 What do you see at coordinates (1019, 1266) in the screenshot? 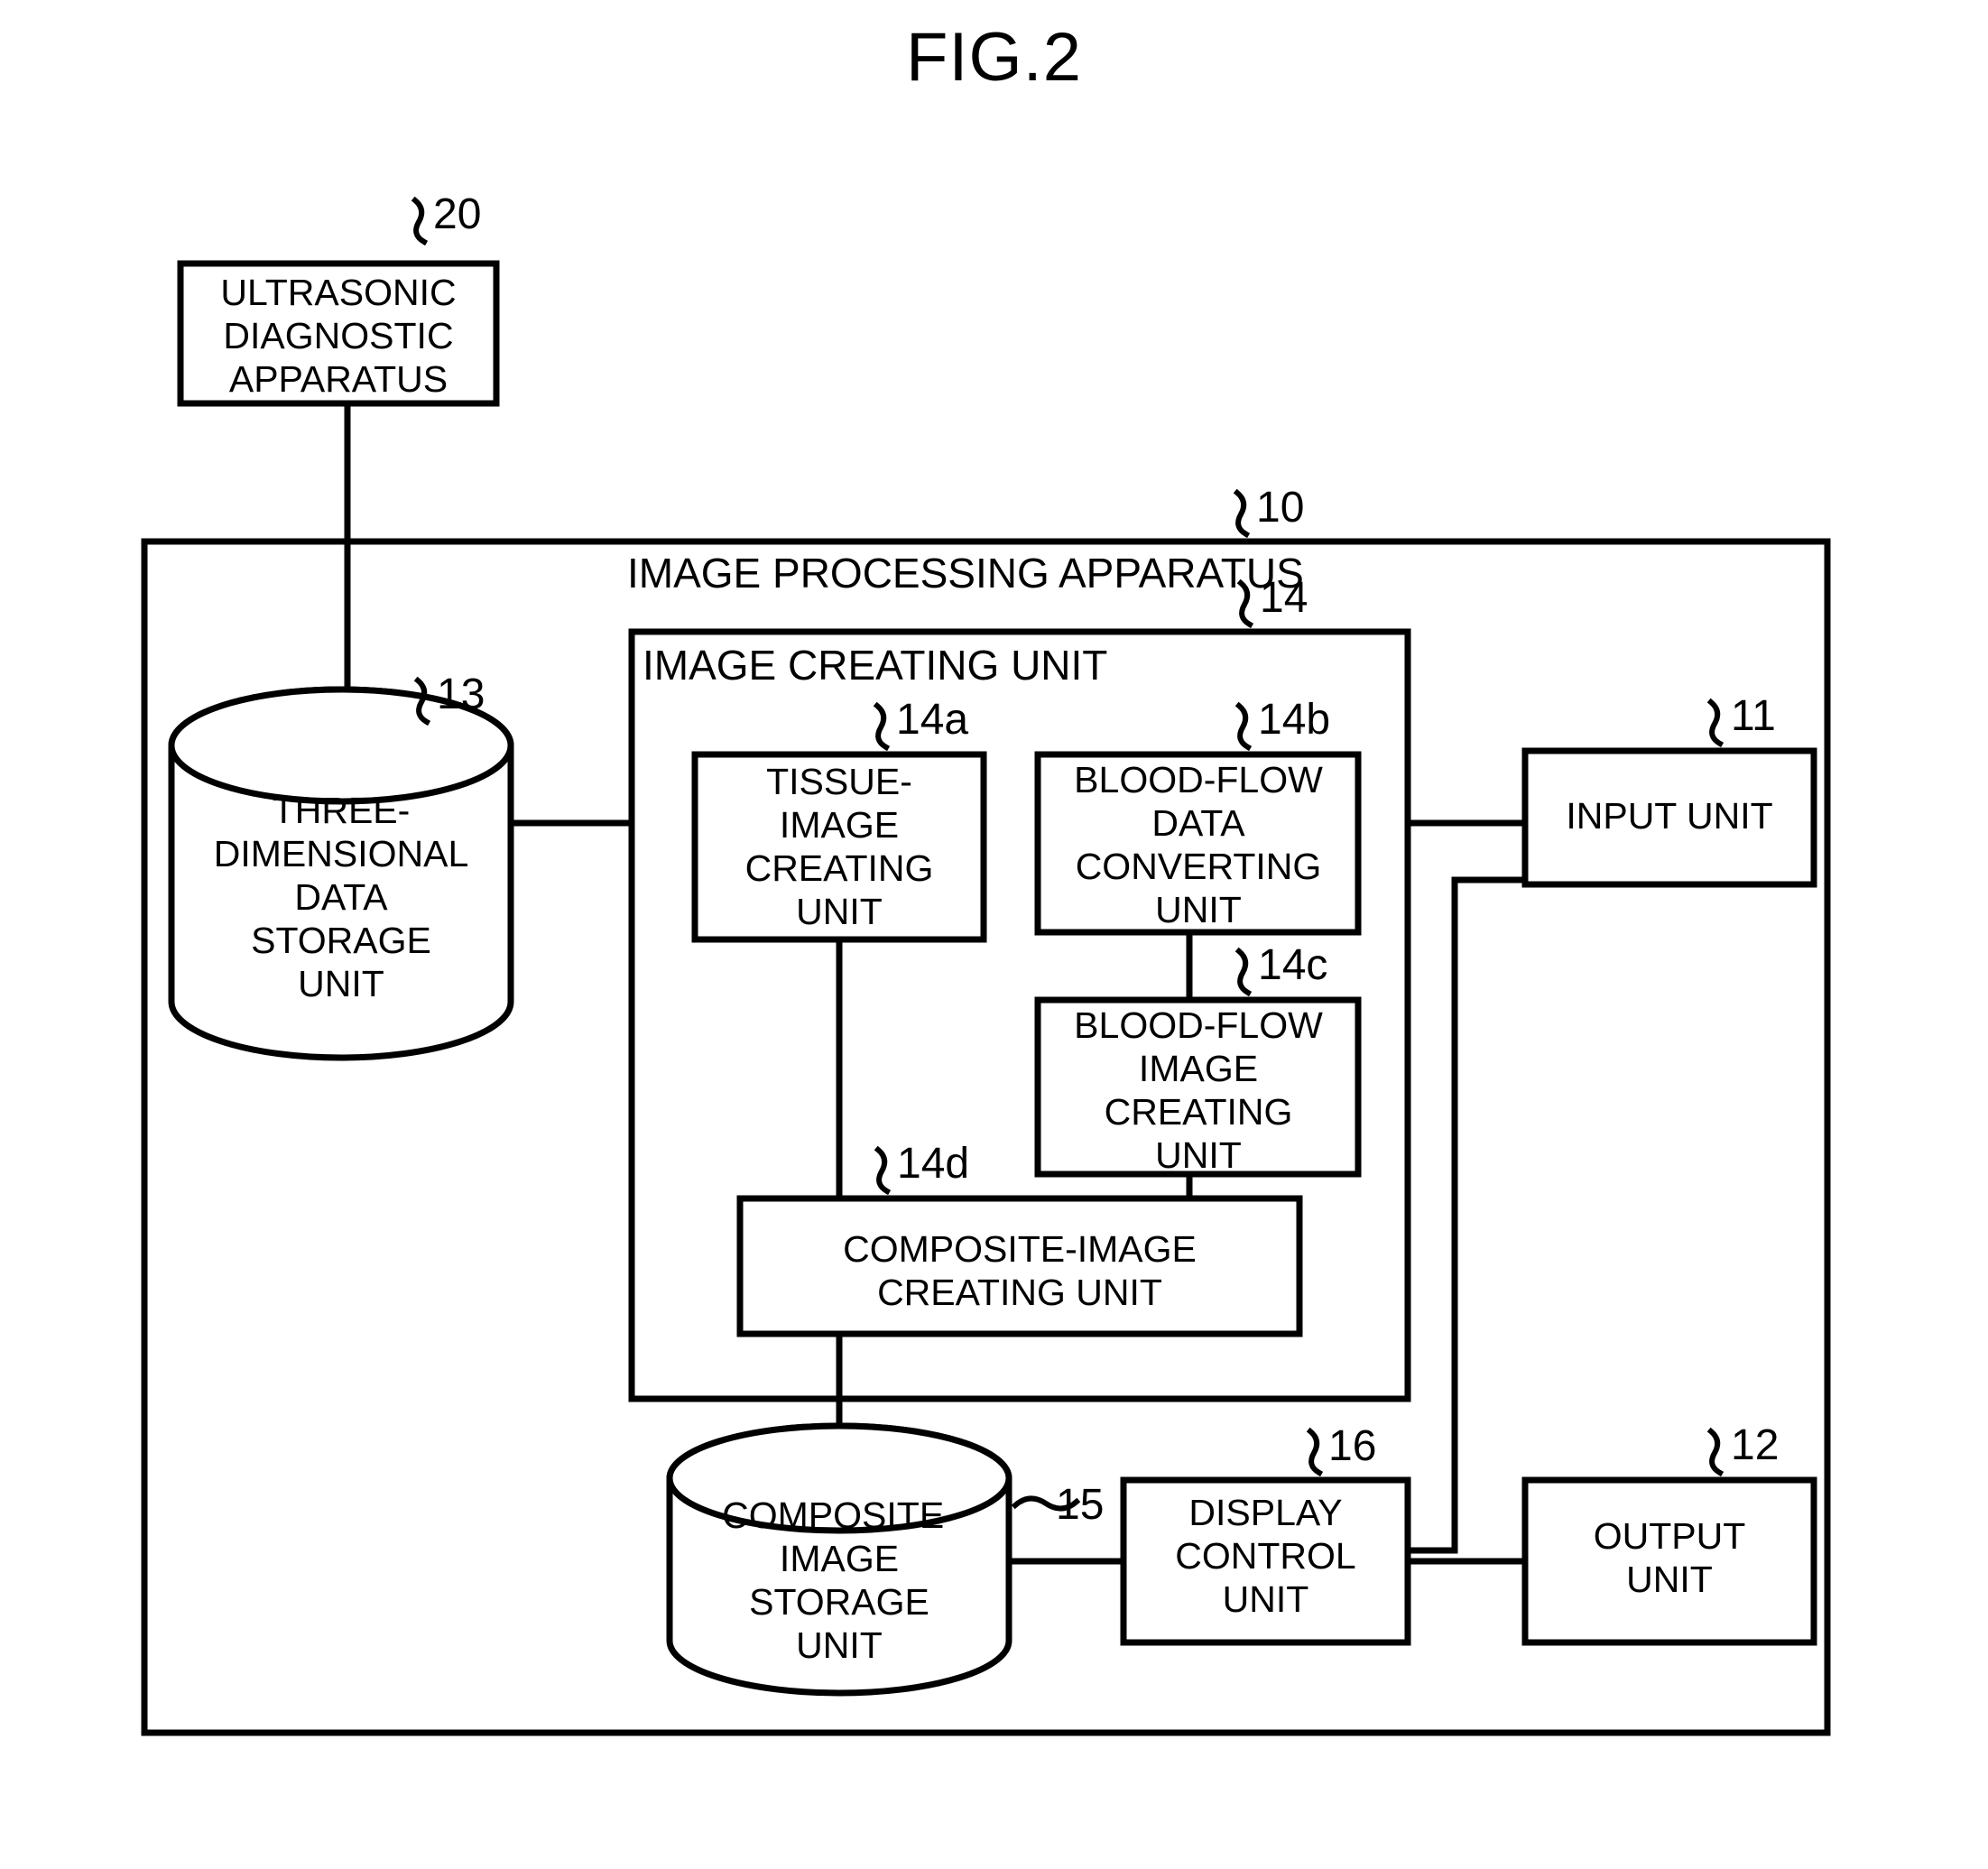
I see `composite-image-creating-unit-box` at bounding box center [1019, 1266].